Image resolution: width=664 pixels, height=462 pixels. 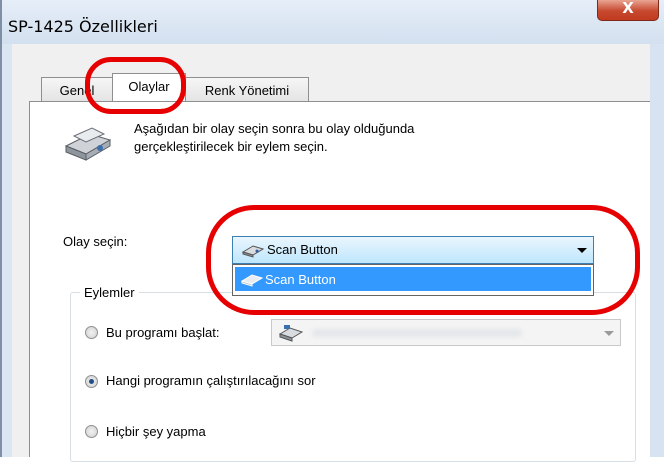 What do you see at coordinates (88, 144) in the screenshot?
I see `scanner-icon` at bounding box center [88, 144].